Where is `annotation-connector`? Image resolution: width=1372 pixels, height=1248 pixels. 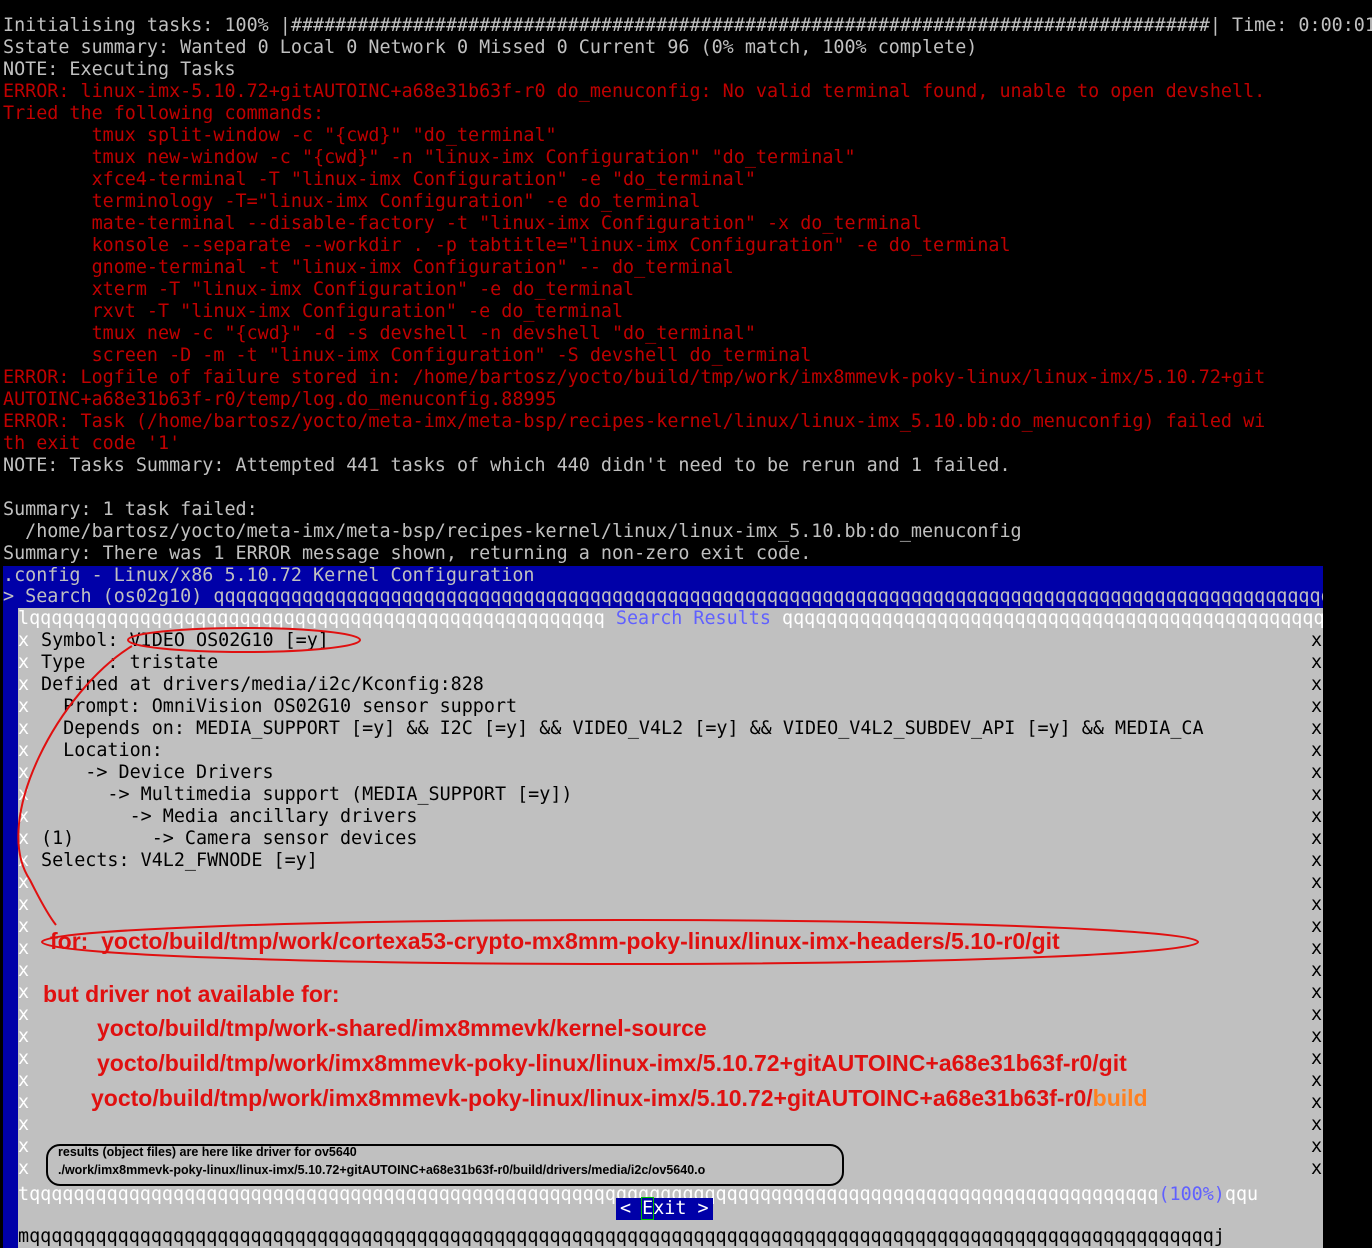
annotation-connector is located at coordinates (75, 785).